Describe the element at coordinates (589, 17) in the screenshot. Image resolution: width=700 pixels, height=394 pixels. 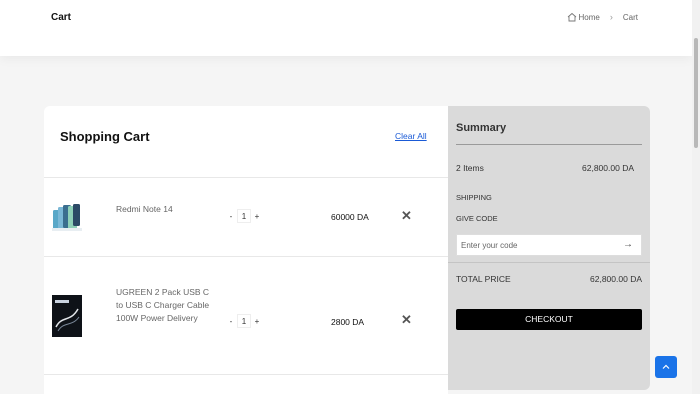
I see `breadcrumb-home-link: Home` at that location.